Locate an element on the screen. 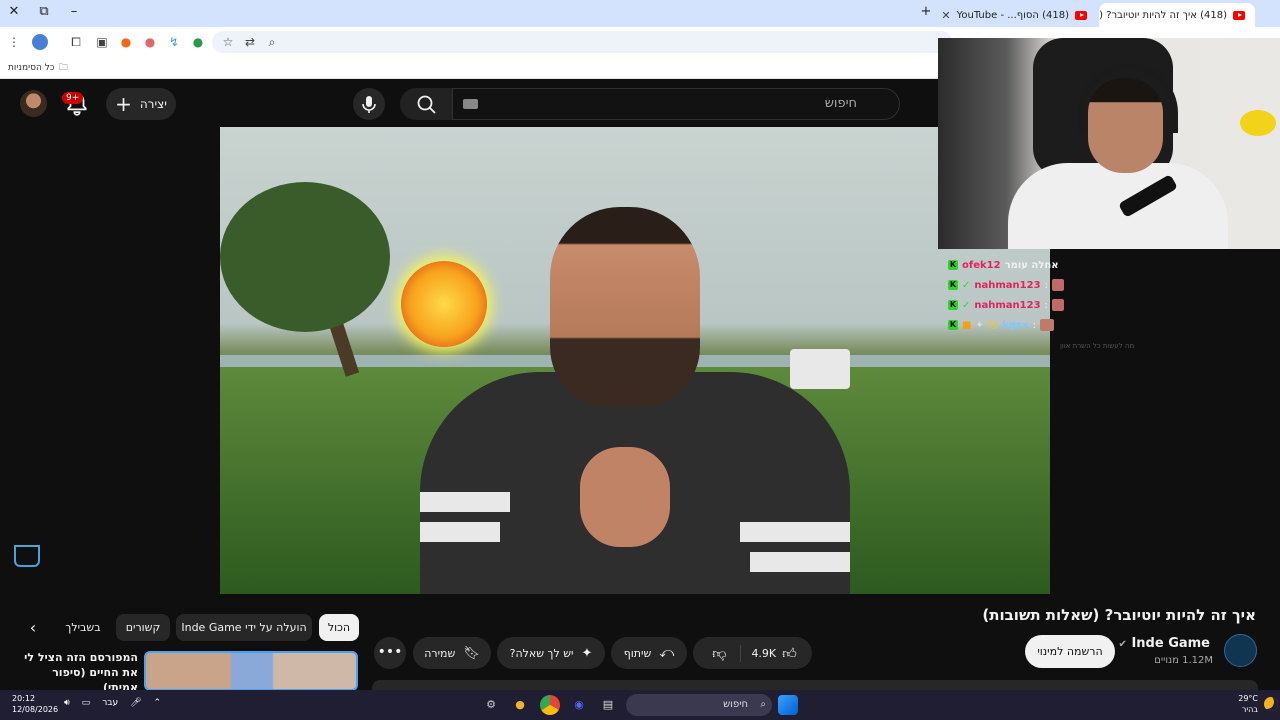  network-icon: ▭ is located at coordinates (86, 703).